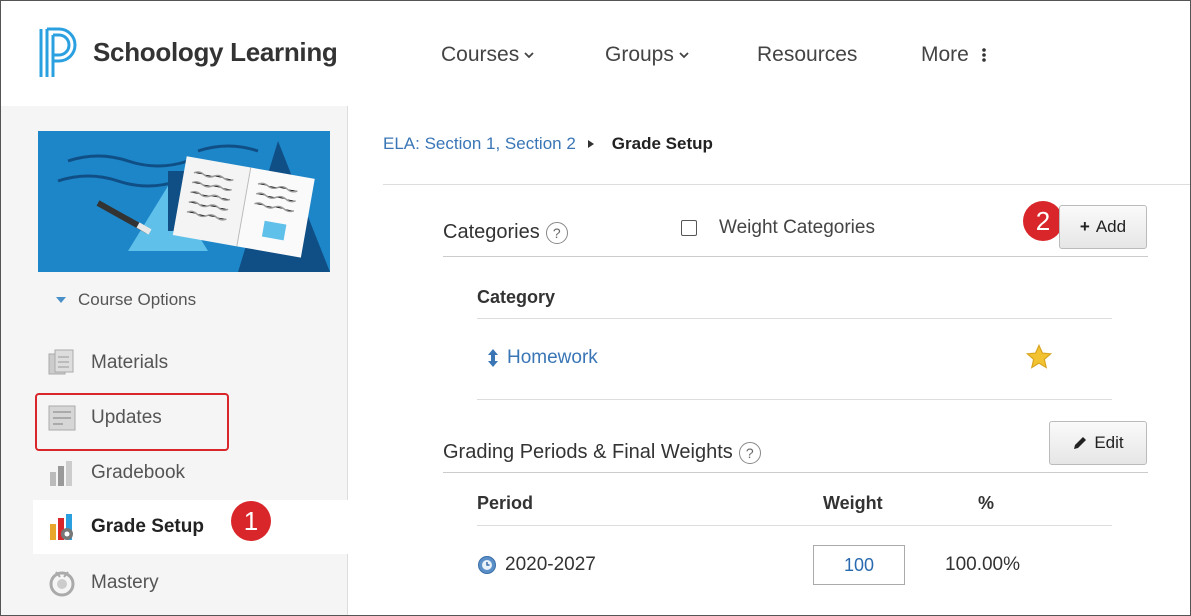  Describe the element at coordinates (147, 526) in the screenshot. I see `sidebar-item-label: Grade Setup` at that location.